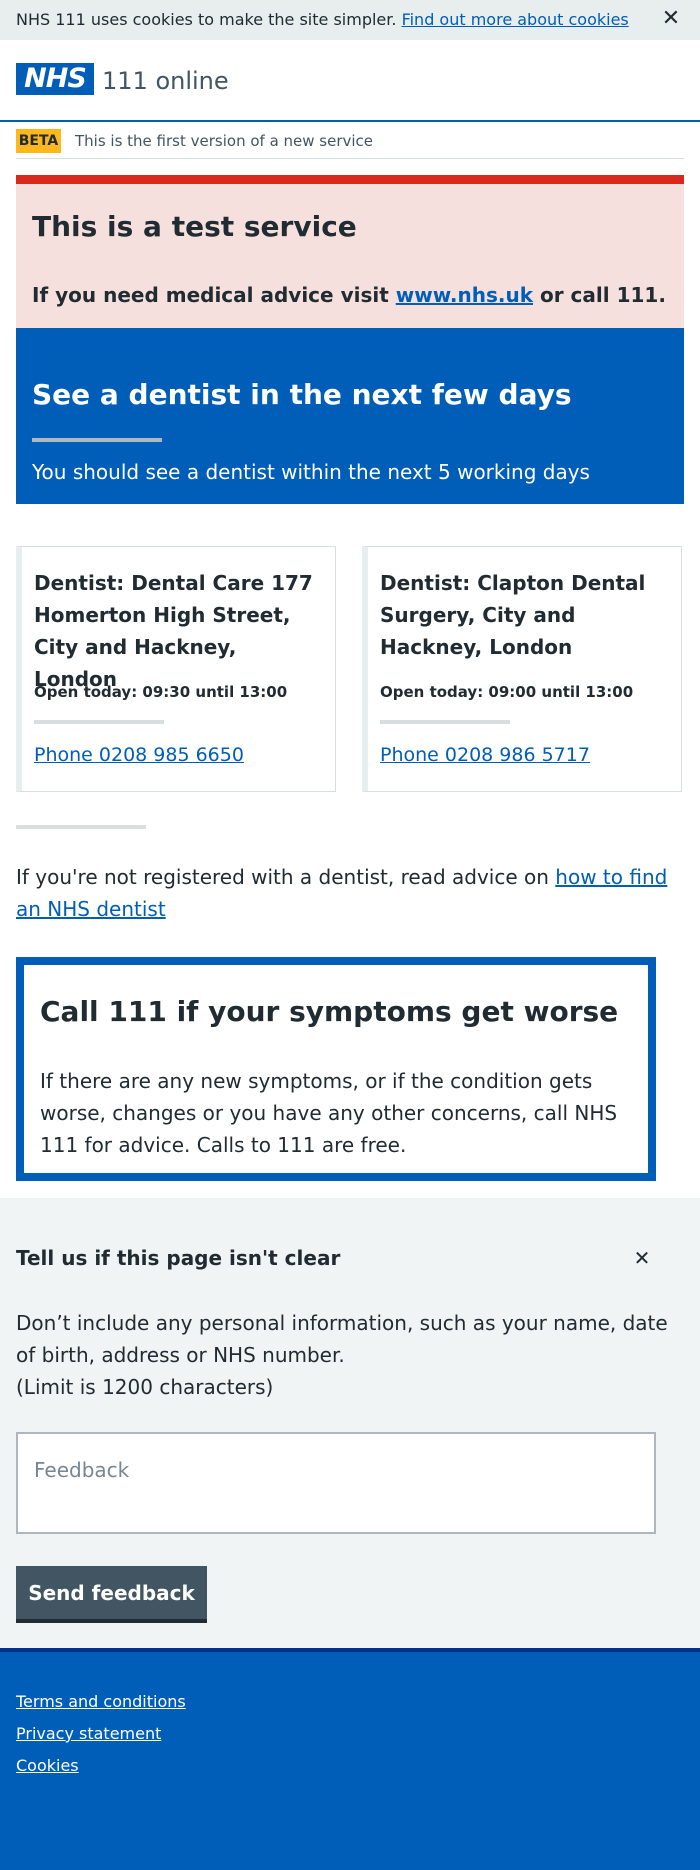  Describe the element at coordinates (178, 1258) in the screenshot. I see `feedback-title: Tell us if this page isn't clear` at that location.